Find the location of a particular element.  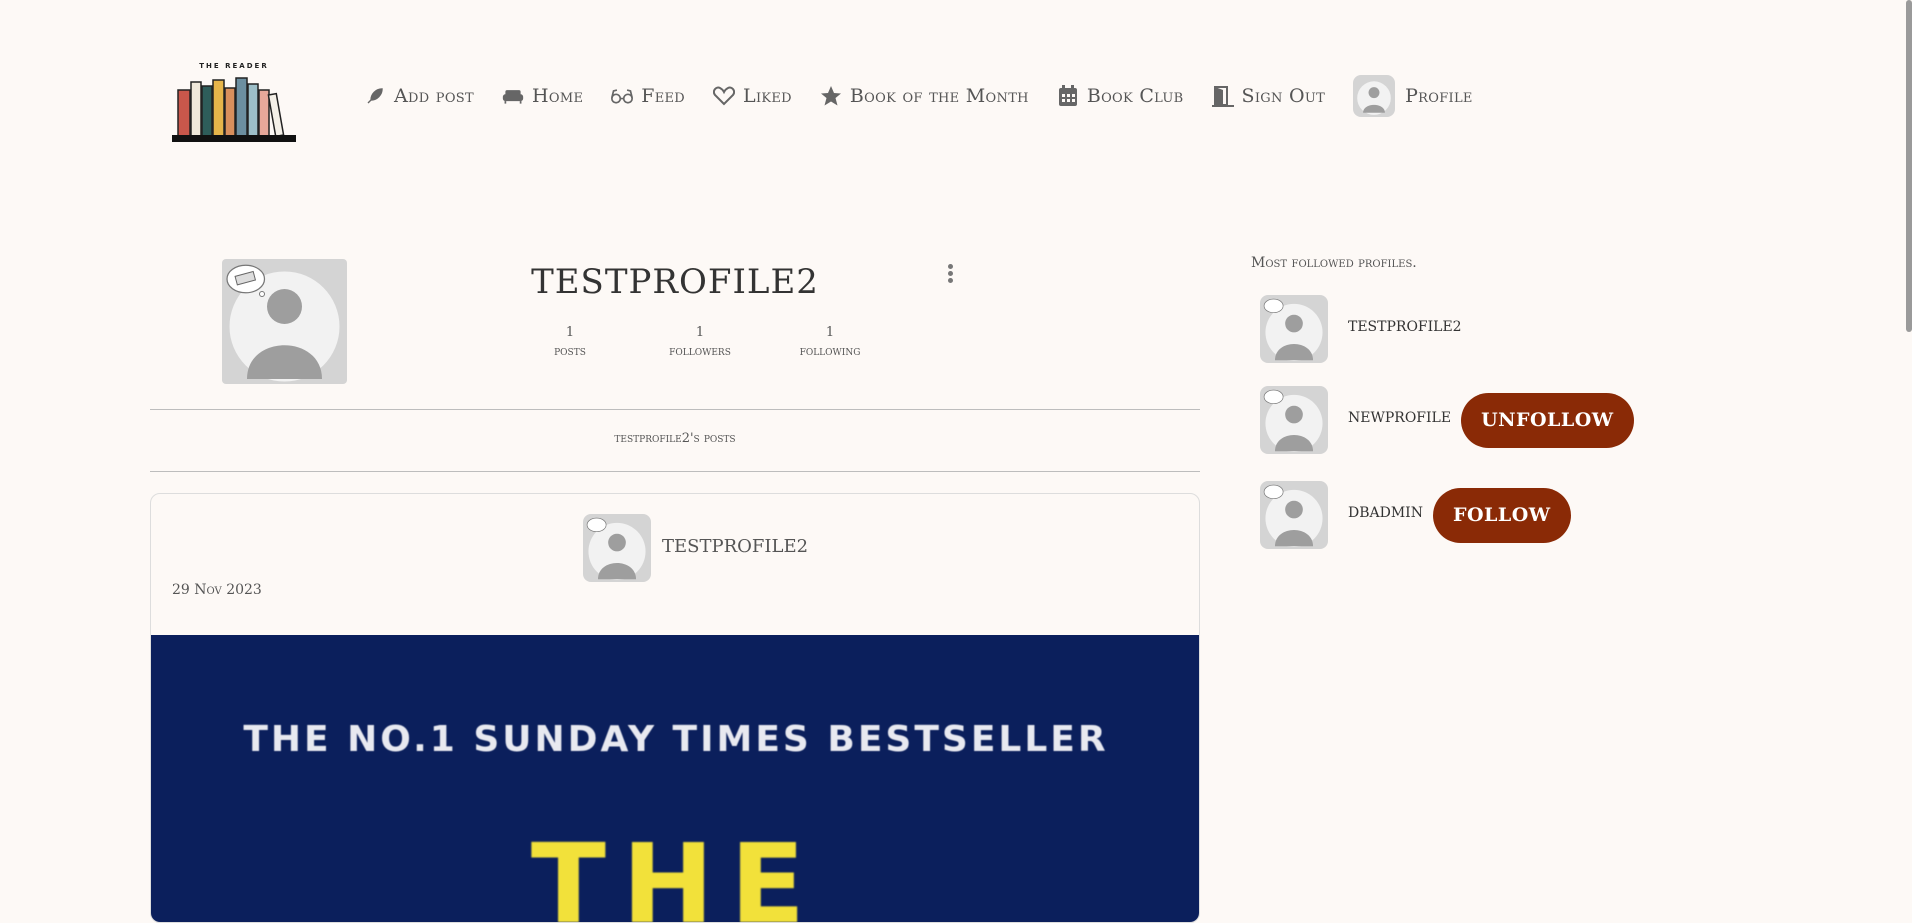

profile-avatar is located at coordinates (284, 321).